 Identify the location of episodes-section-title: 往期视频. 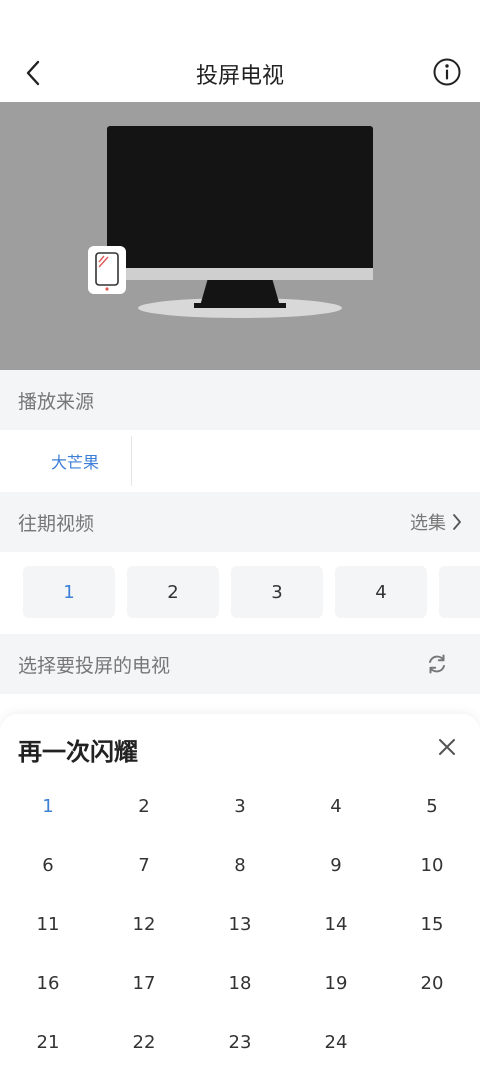
(56, 523).